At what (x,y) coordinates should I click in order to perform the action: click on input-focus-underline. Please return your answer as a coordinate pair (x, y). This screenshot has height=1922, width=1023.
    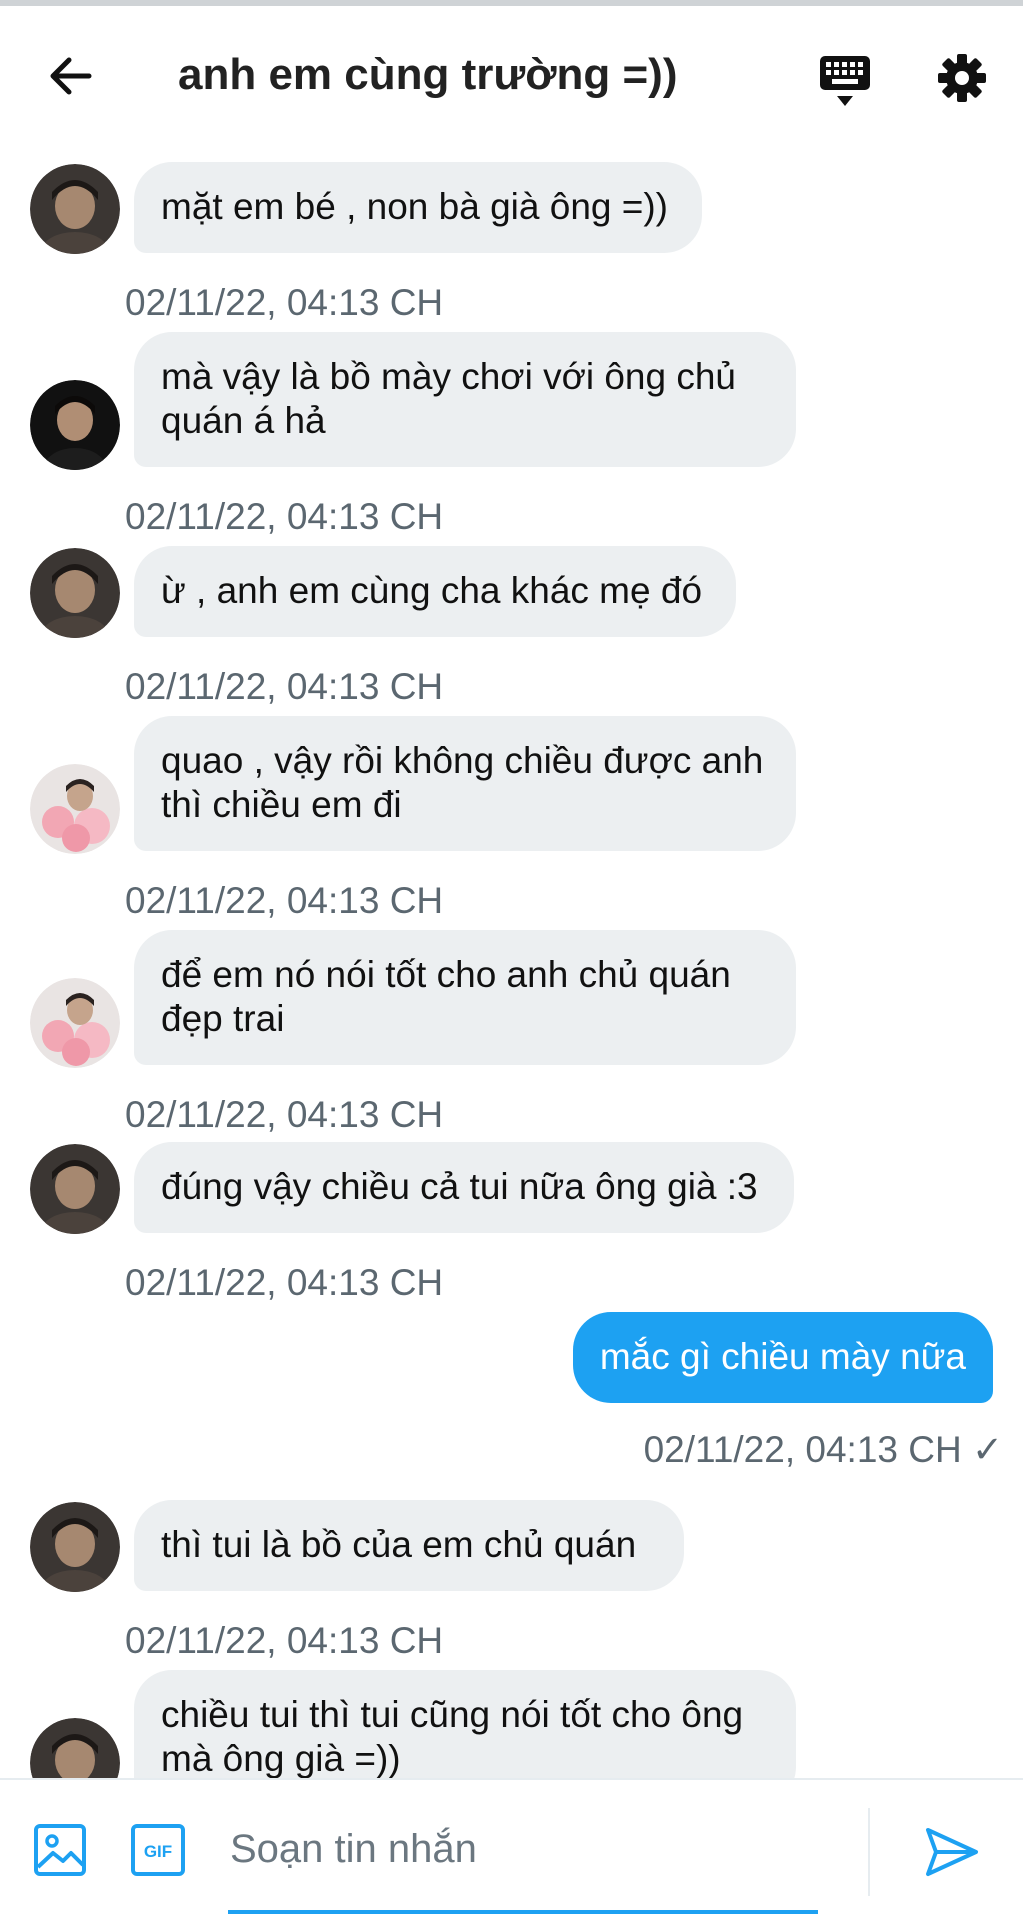
    Looking at the image, I should click on (523, 1912).